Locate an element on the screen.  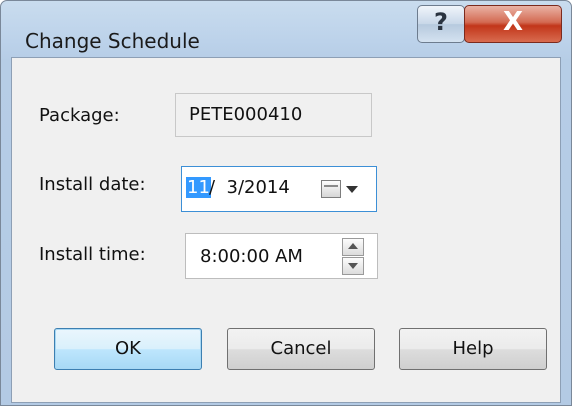
help-button: Help is located at coordinates (473, 349).